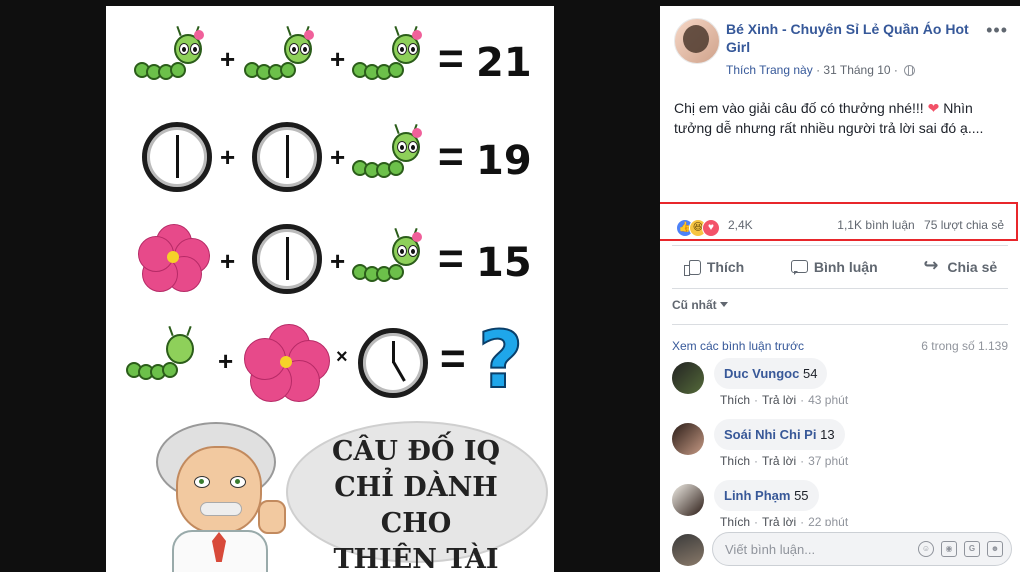 The height and width of the screenshot is (572, 1020). Describe the element at coordinates (960, 549) in the screenshot. I see `composer-icons: ☺ ◉ G ☻` at that location.